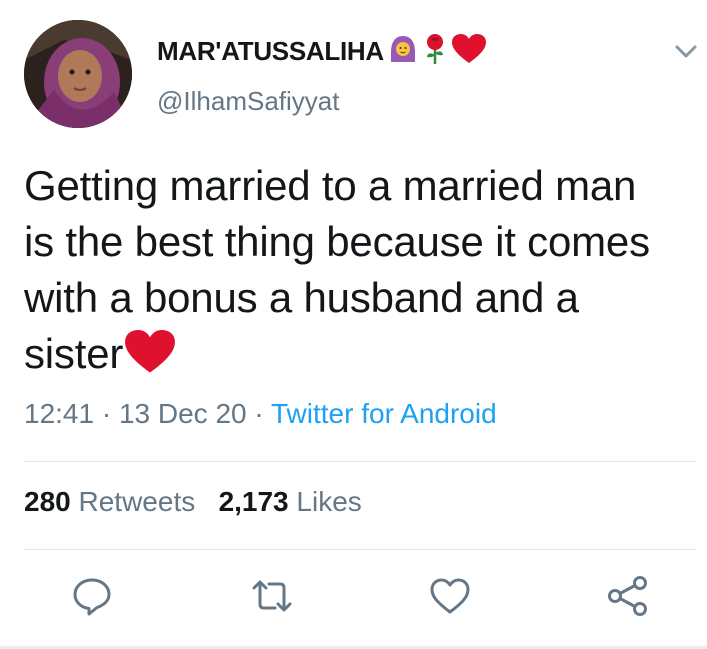  Describe the element at coordinates (137, 501) in the screenshot. I see `retweets-label: Retweets` at that location.